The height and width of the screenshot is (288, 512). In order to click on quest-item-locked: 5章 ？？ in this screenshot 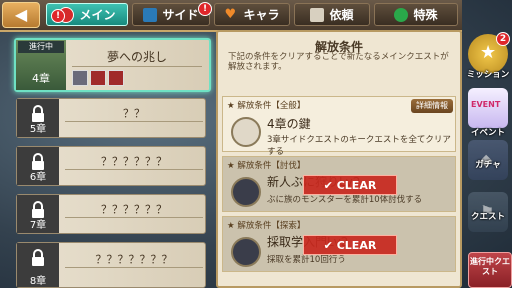, I will do `click(111, 118)`.